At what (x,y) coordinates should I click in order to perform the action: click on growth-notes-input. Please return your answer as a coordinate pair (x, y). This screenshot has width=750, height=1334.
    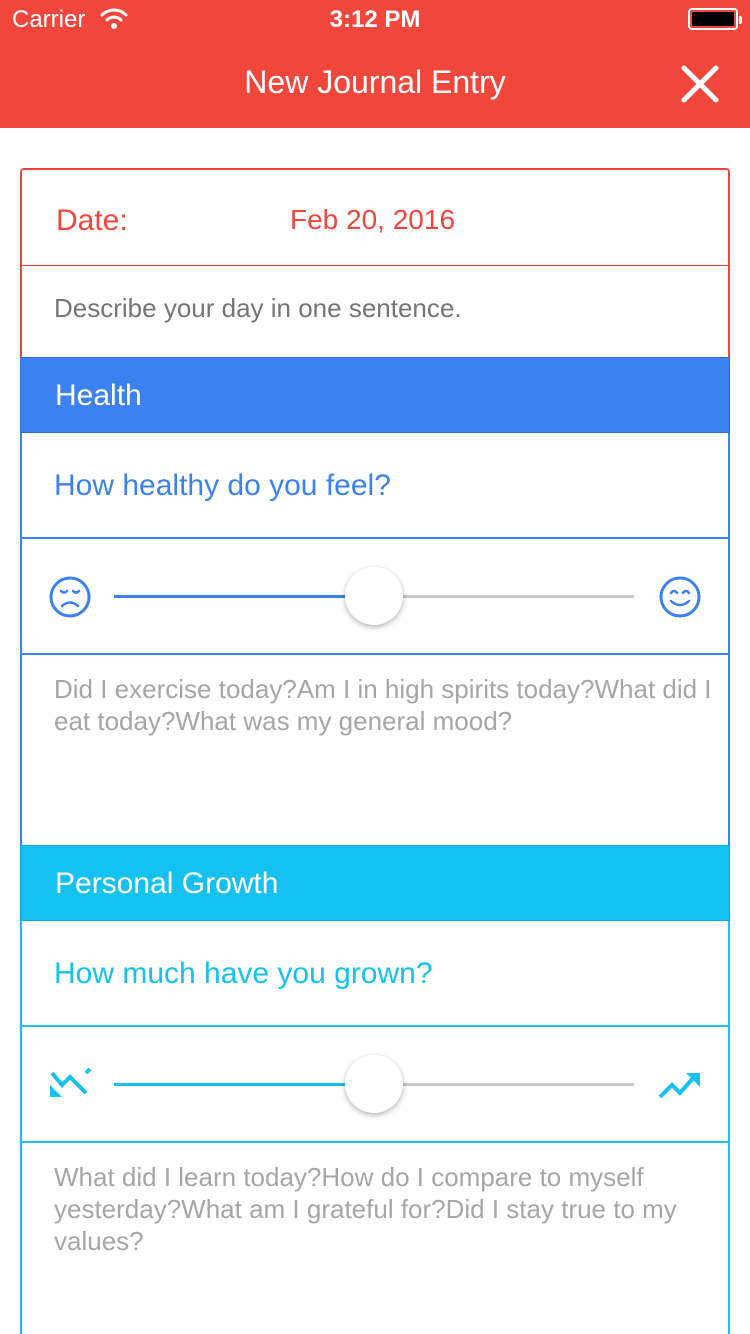
    Looking at the image, I should click on (391, 1236).